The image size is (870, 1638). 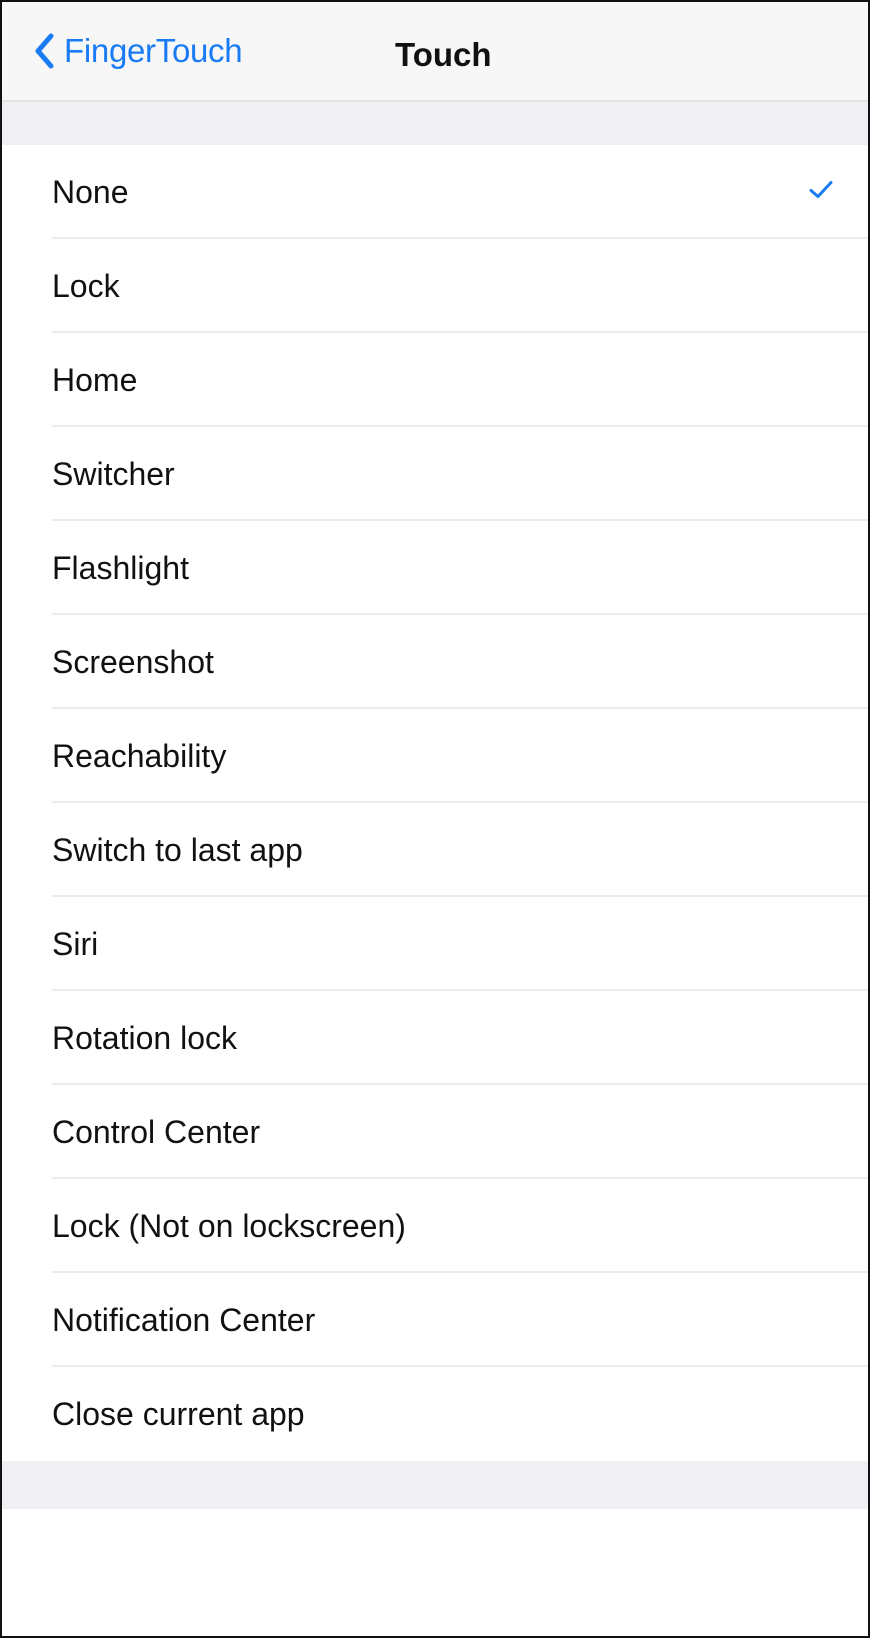 What do you see at coordinates (435, 756) in the screenshot?
I see `option-reachability: Reachability` at bounding box center [435, 756].